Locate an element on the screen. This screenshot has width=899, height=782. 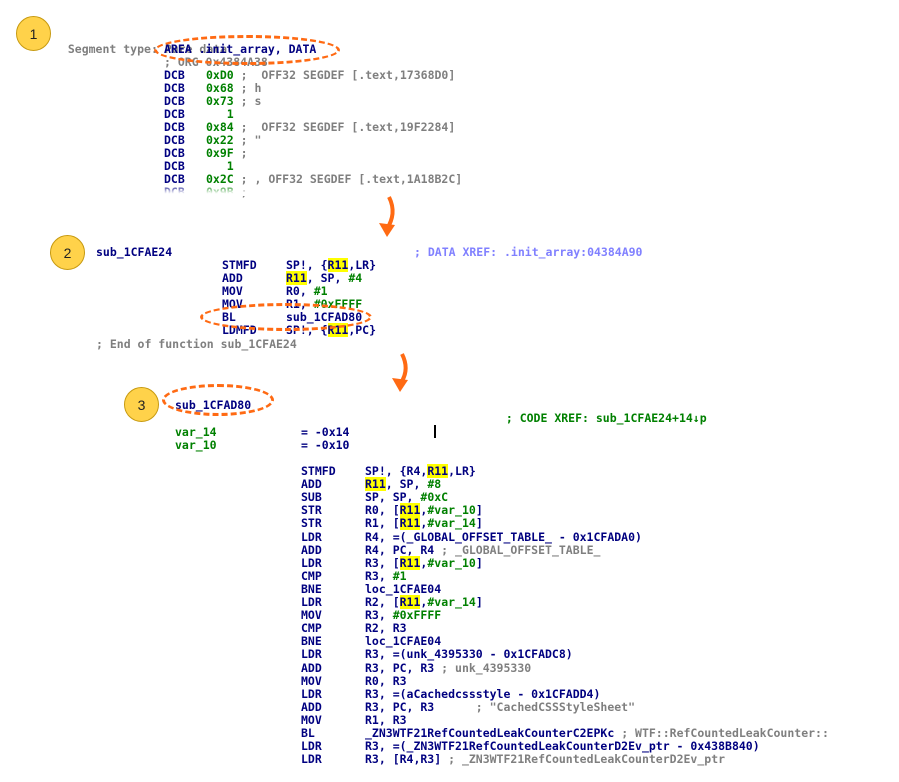
operands: R3, =(unk_4395330 - 0x1CFADC8) is located at coordinates (469, 654).